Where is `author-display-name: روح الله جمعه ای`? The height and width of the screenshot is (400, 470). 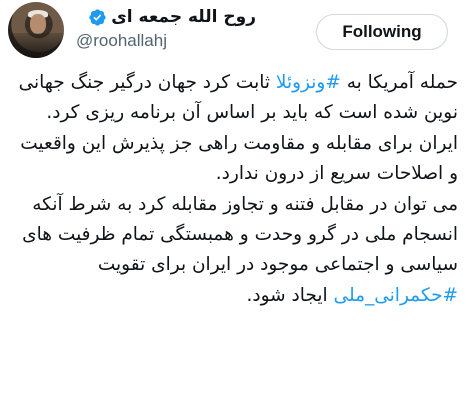 author-display-name: روح الله جمعه ای is located at coordinates (183, 17).